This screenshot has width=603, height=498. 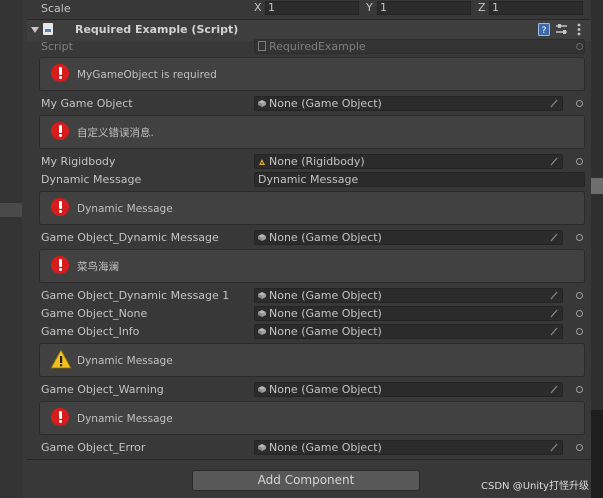 I want to click on field-row-game-object-none: Game Object_None None (Game Object), so click(x=309, y=314).